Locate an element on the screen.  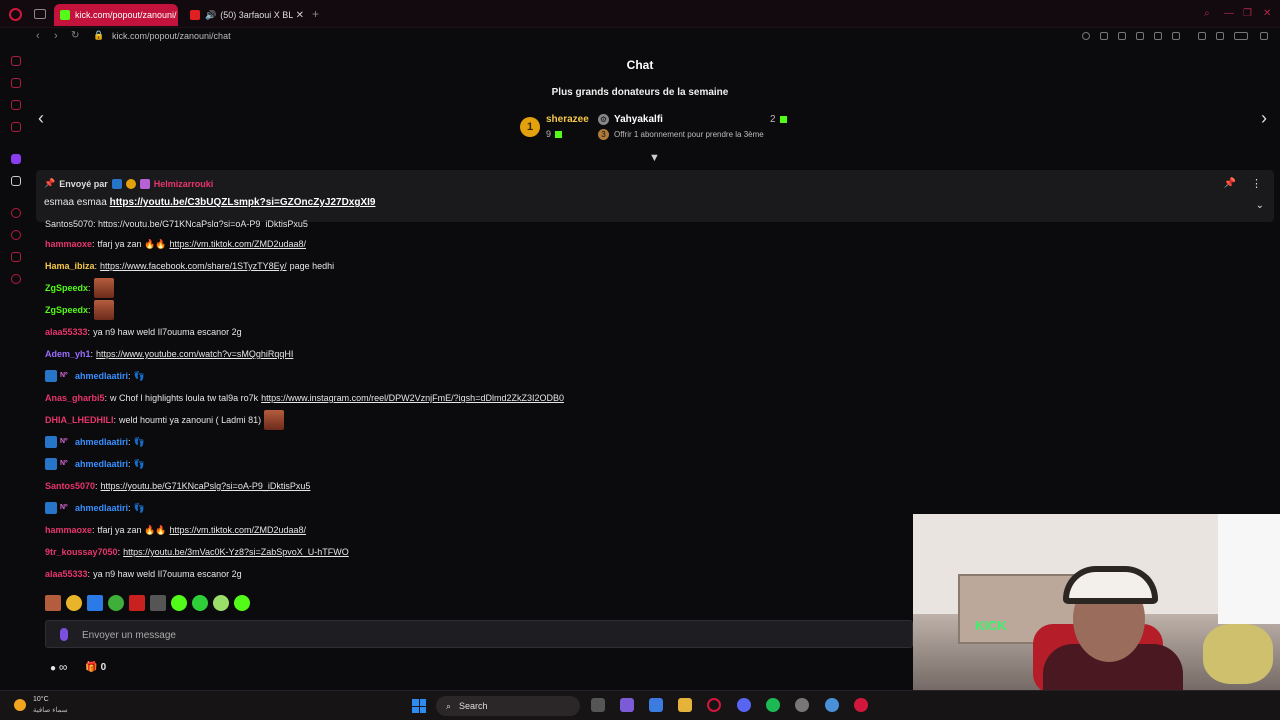
search-tabs-icon: ⌕ is located at coordinates (1207, 13).